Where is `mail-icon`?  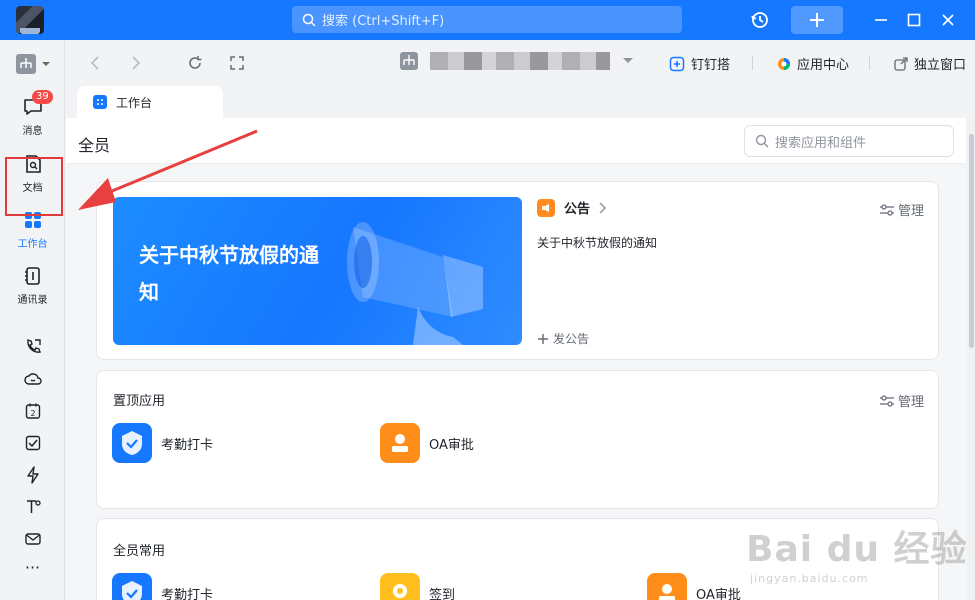
mail-icon is located at coordinates (32, 539).